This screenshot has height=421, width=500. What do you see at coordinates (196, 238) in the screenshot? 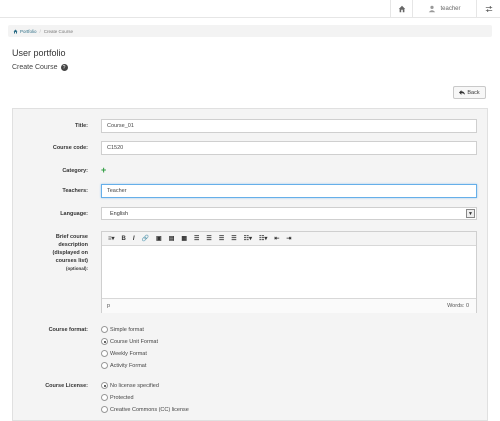
I see `align-left-icon: ☰` at bounding box center [196, 238].